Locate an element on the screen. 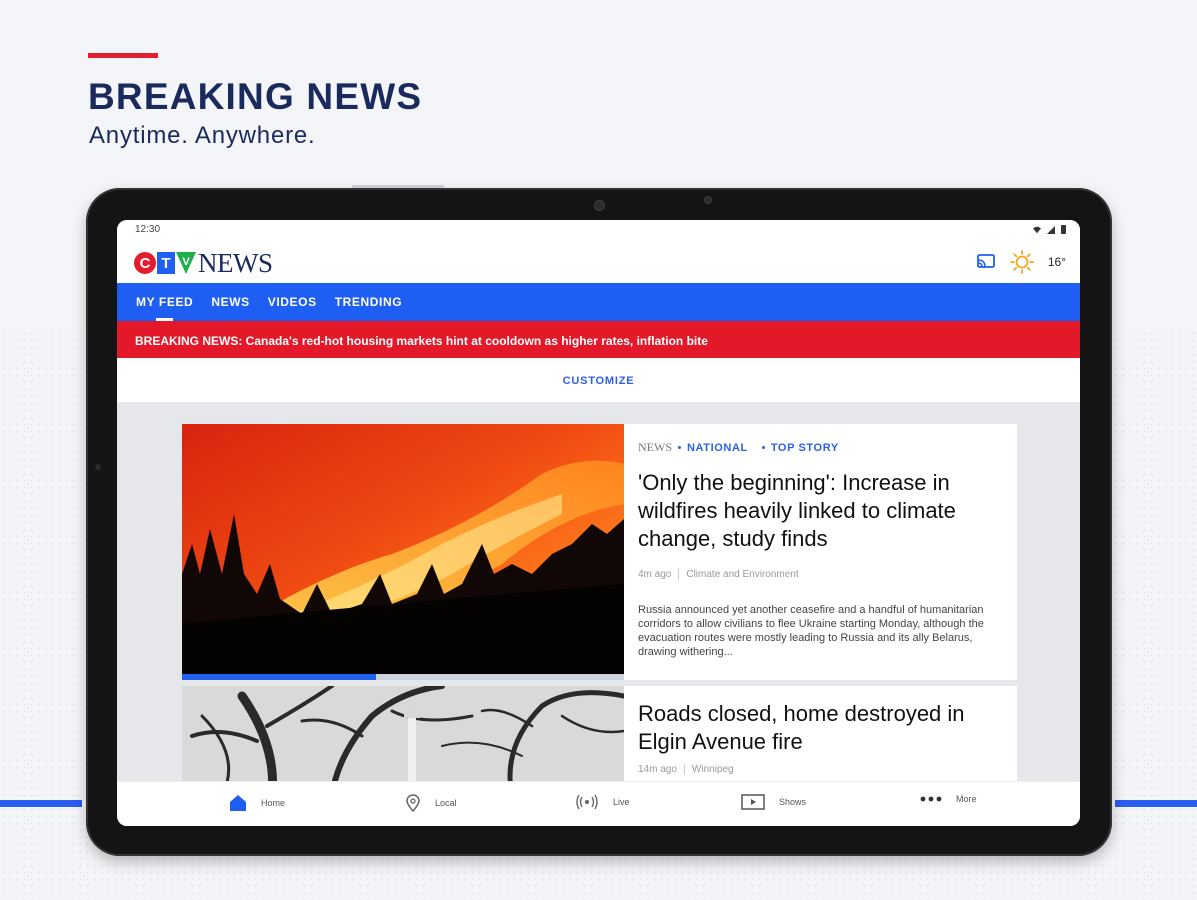  battery-icon is located at coordinates (1063, 229).